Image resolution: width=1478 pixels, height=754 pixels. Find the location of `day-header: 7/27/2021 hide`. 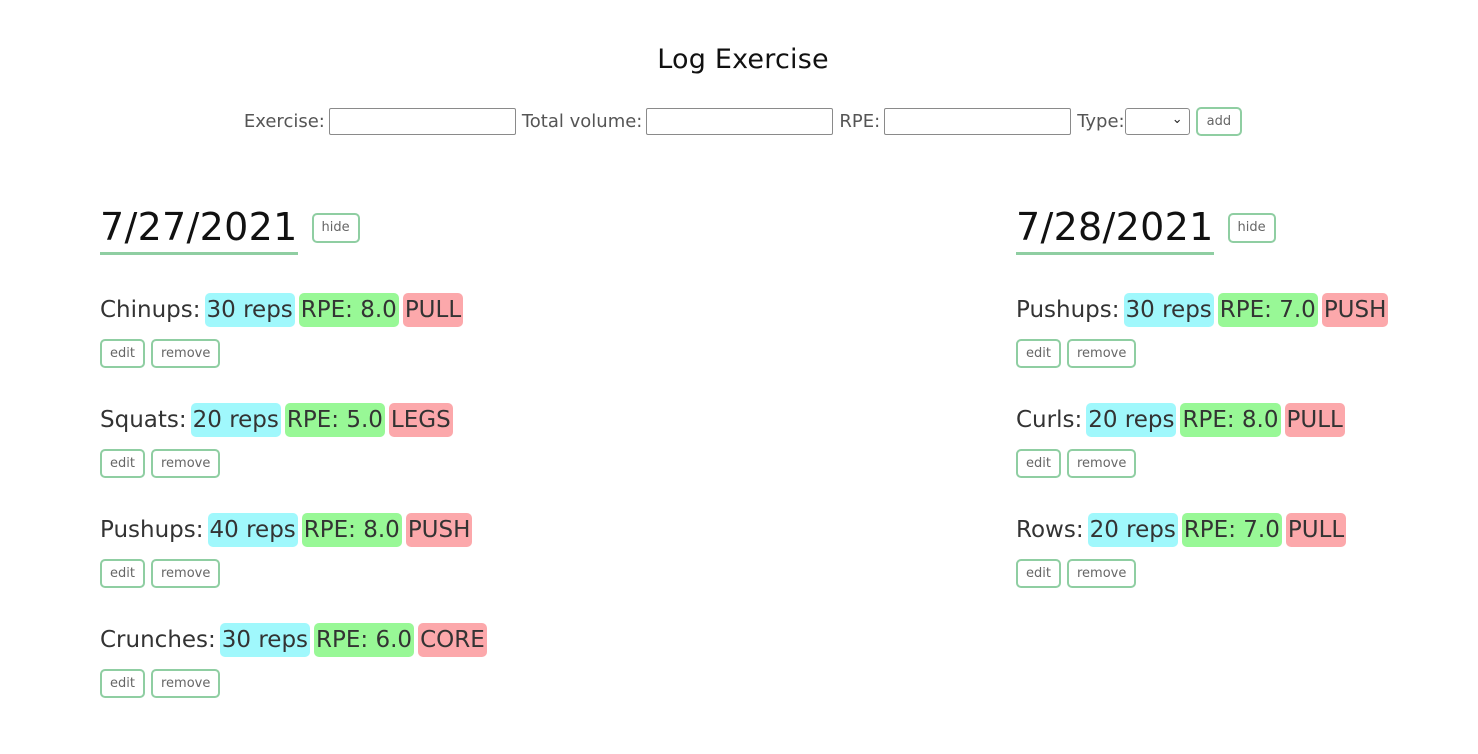

day-header: 7/27/2021 hide is located at coordinates (295, 228).